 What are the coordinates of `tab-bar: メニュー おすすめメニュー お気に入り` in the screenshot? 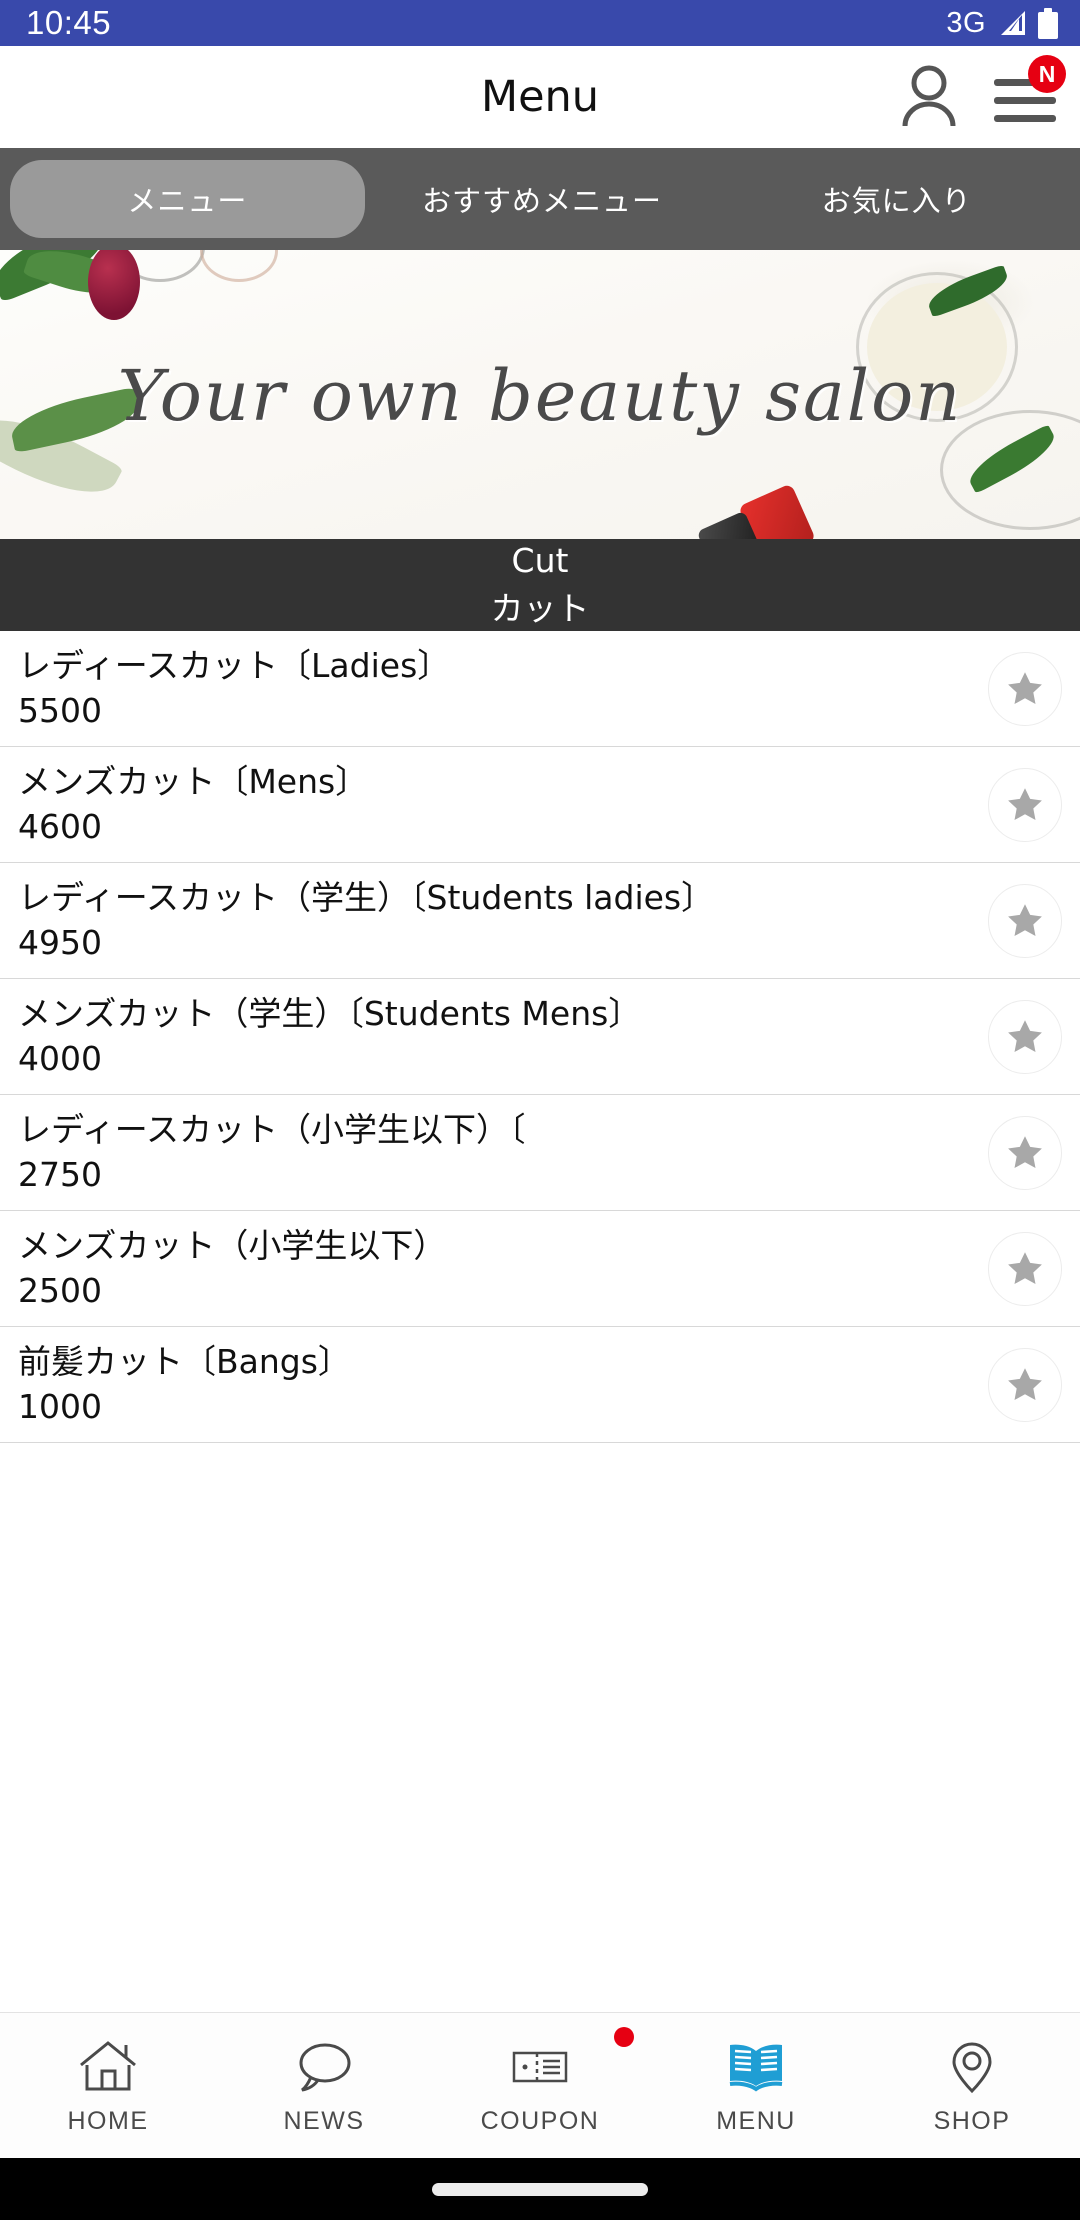 It's located at (540, 199).